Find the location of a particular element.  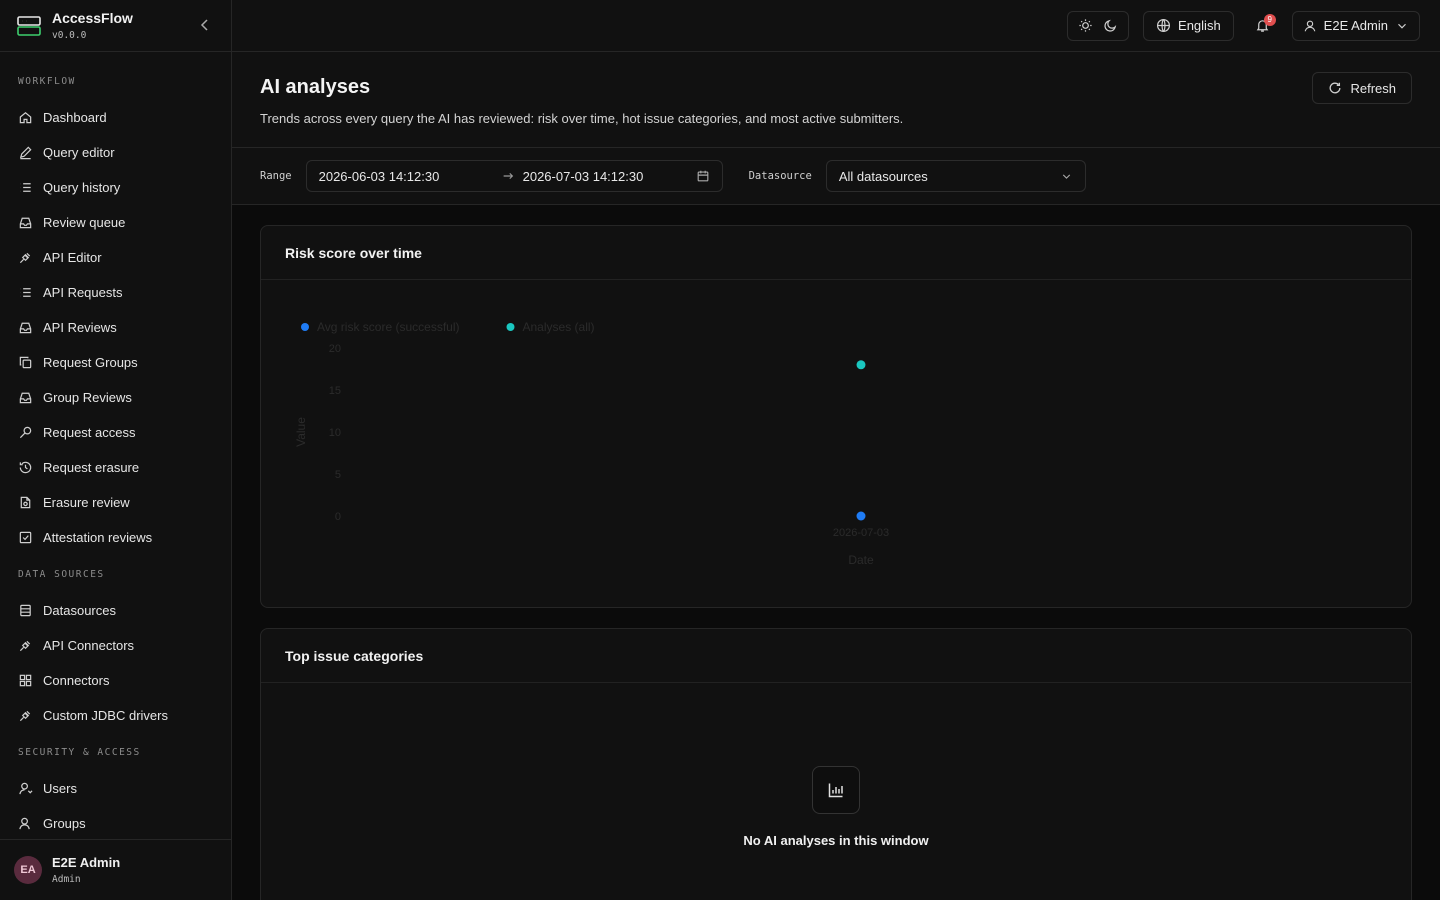

sidebar-item-query-editor: Query editor is located at coordinates (115, 152).